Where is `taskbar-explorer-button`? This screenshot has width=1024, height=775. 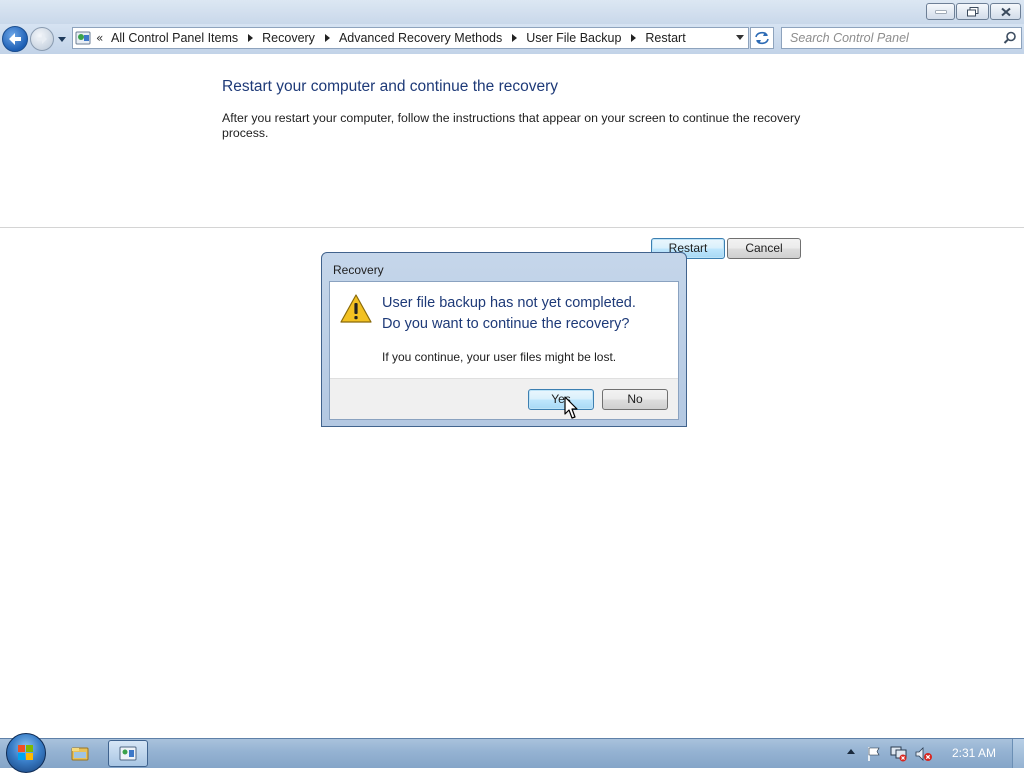
taskbar-explorer-button is located at coordinates (80, 753).